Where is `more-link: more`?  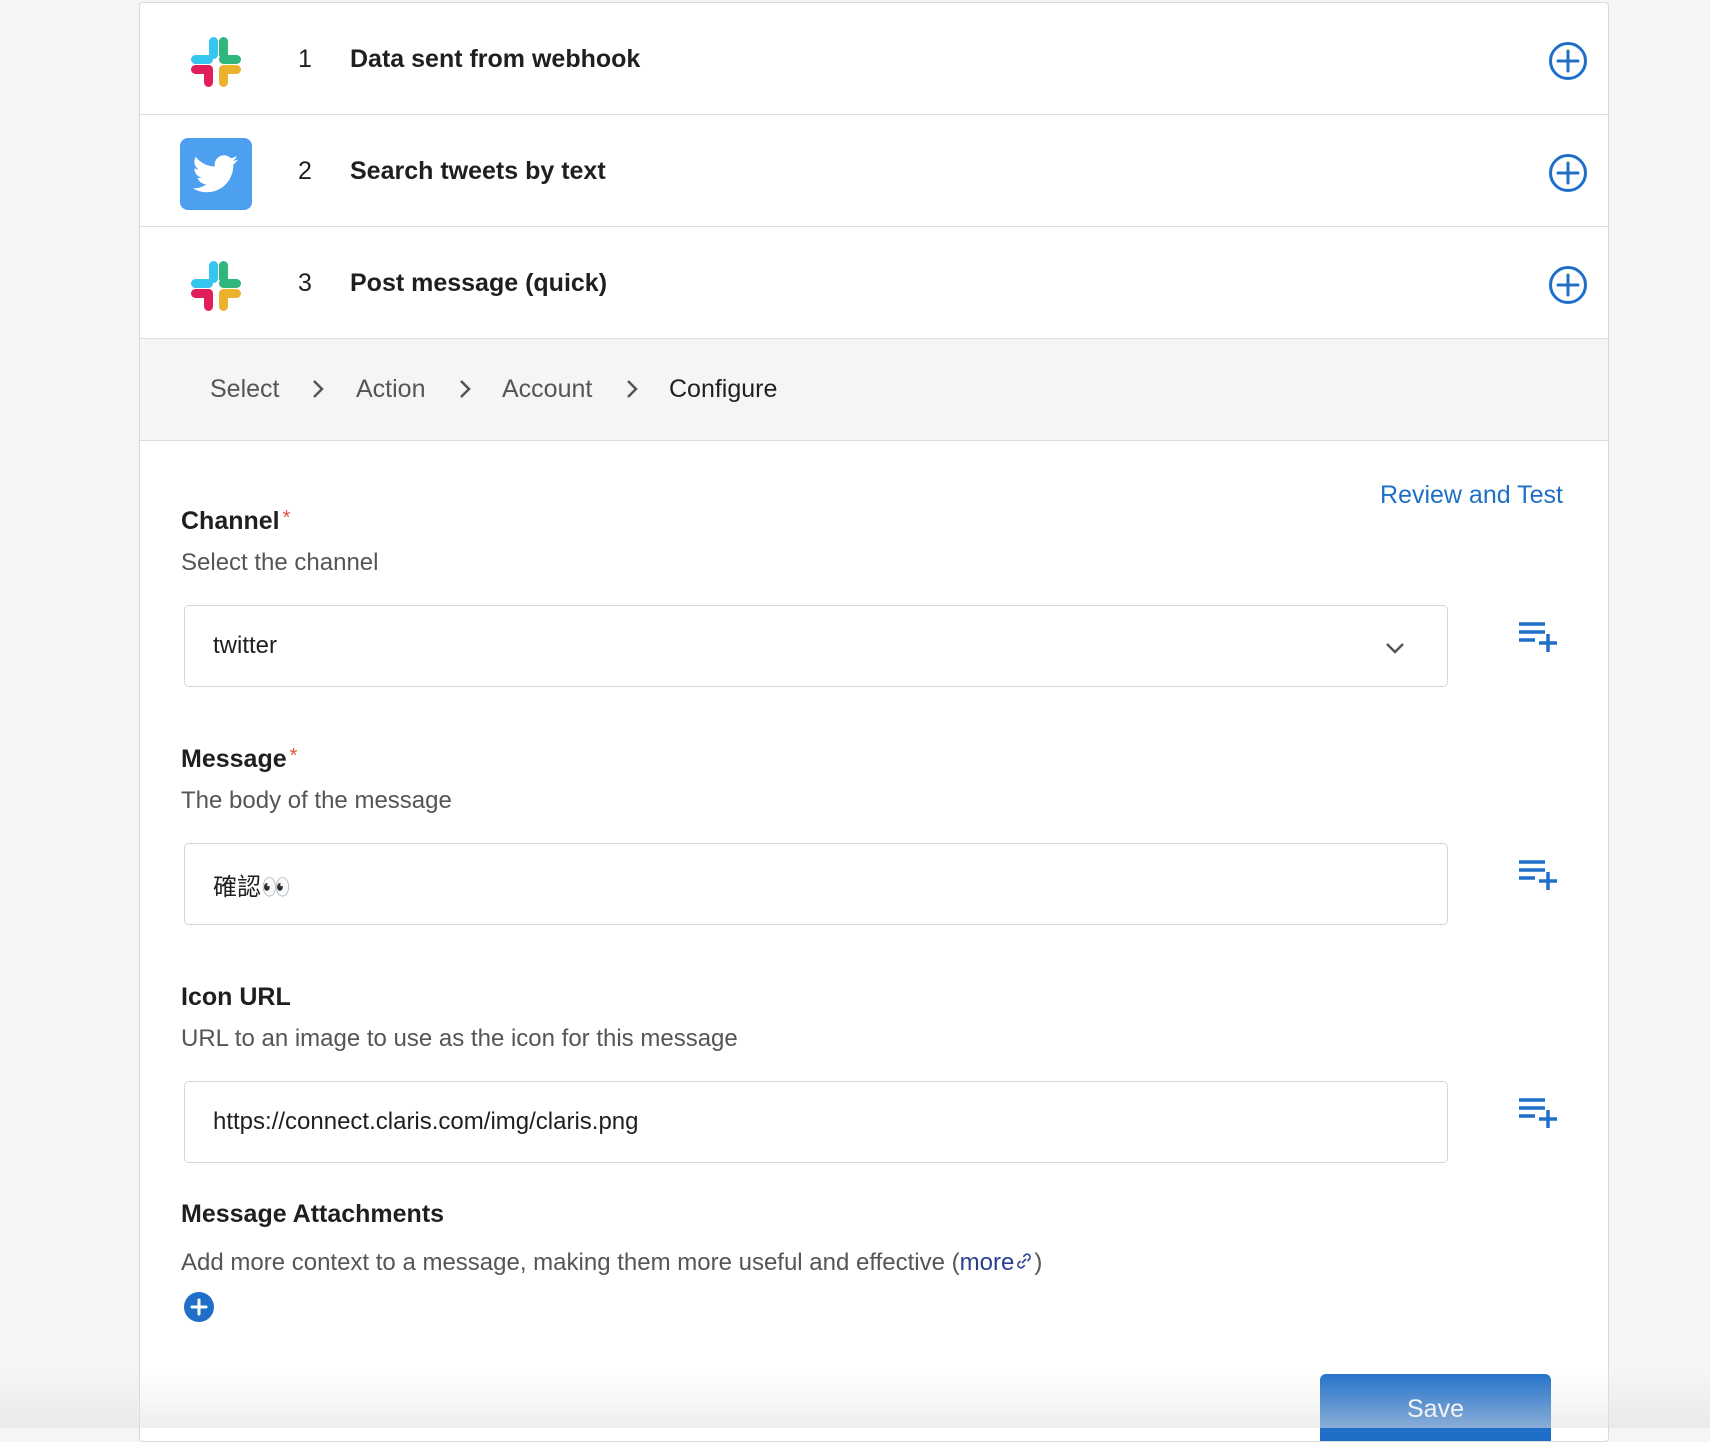 more-link: more is located at coordinates (997, 1262).